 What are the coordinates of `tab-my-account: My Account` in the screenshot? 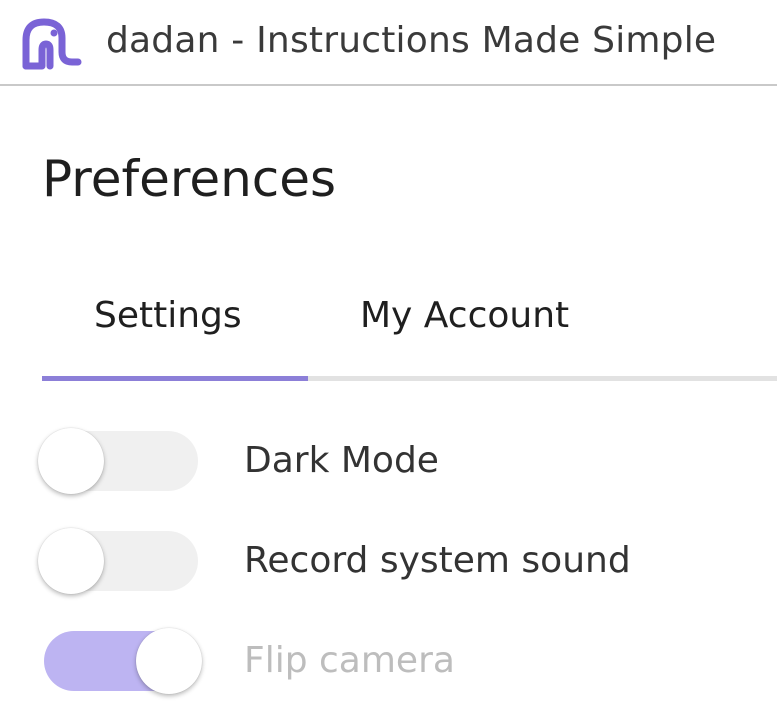 It's located at (464, 316).